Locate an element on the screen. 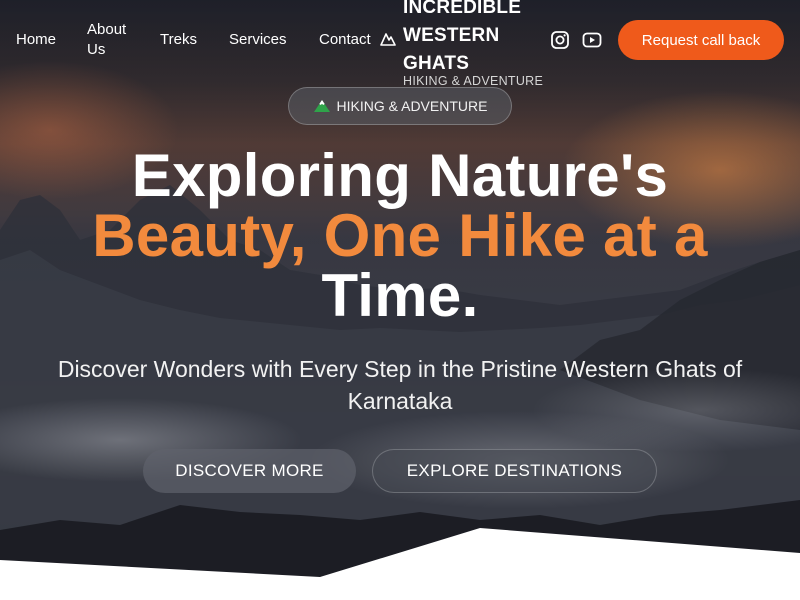 This screenshot has height=600, width=800. hero-badge: HIKING & ADVENTURE is located at coordinates (400, 106).